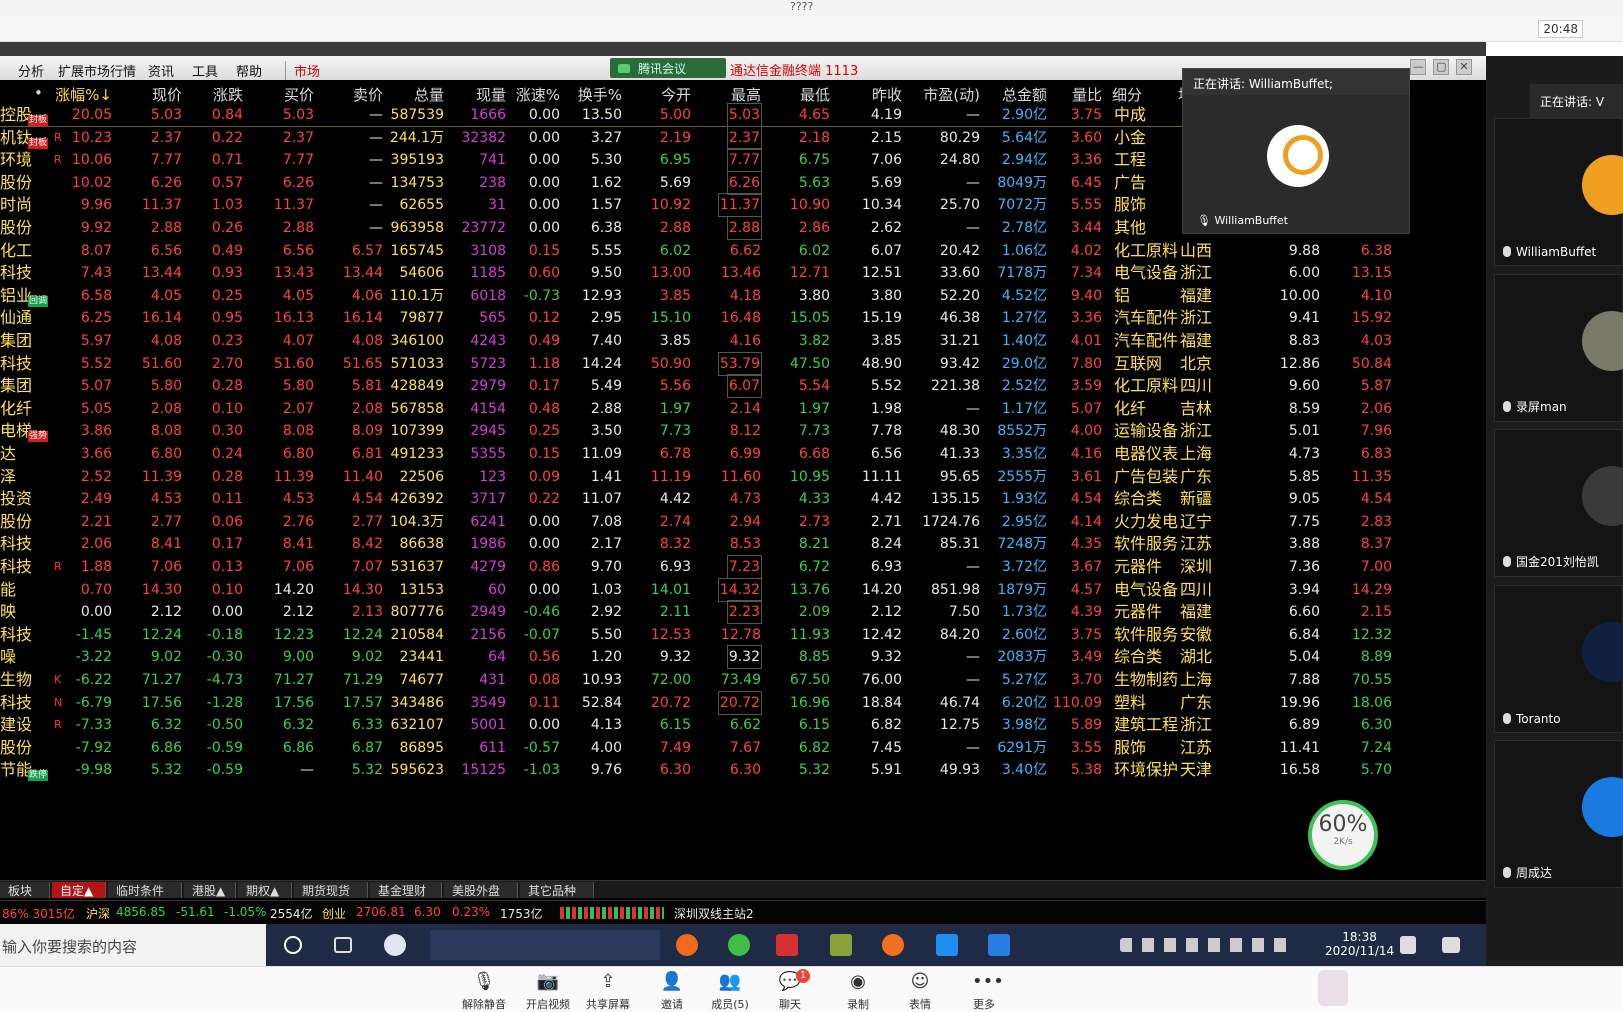 Image resolution: width=1623 pixels, height=1012 pixels. What do you see at coordinates (746, 94) in the screenshot?
I see `column-header-11: 最高` at bounding box center [746, 94].